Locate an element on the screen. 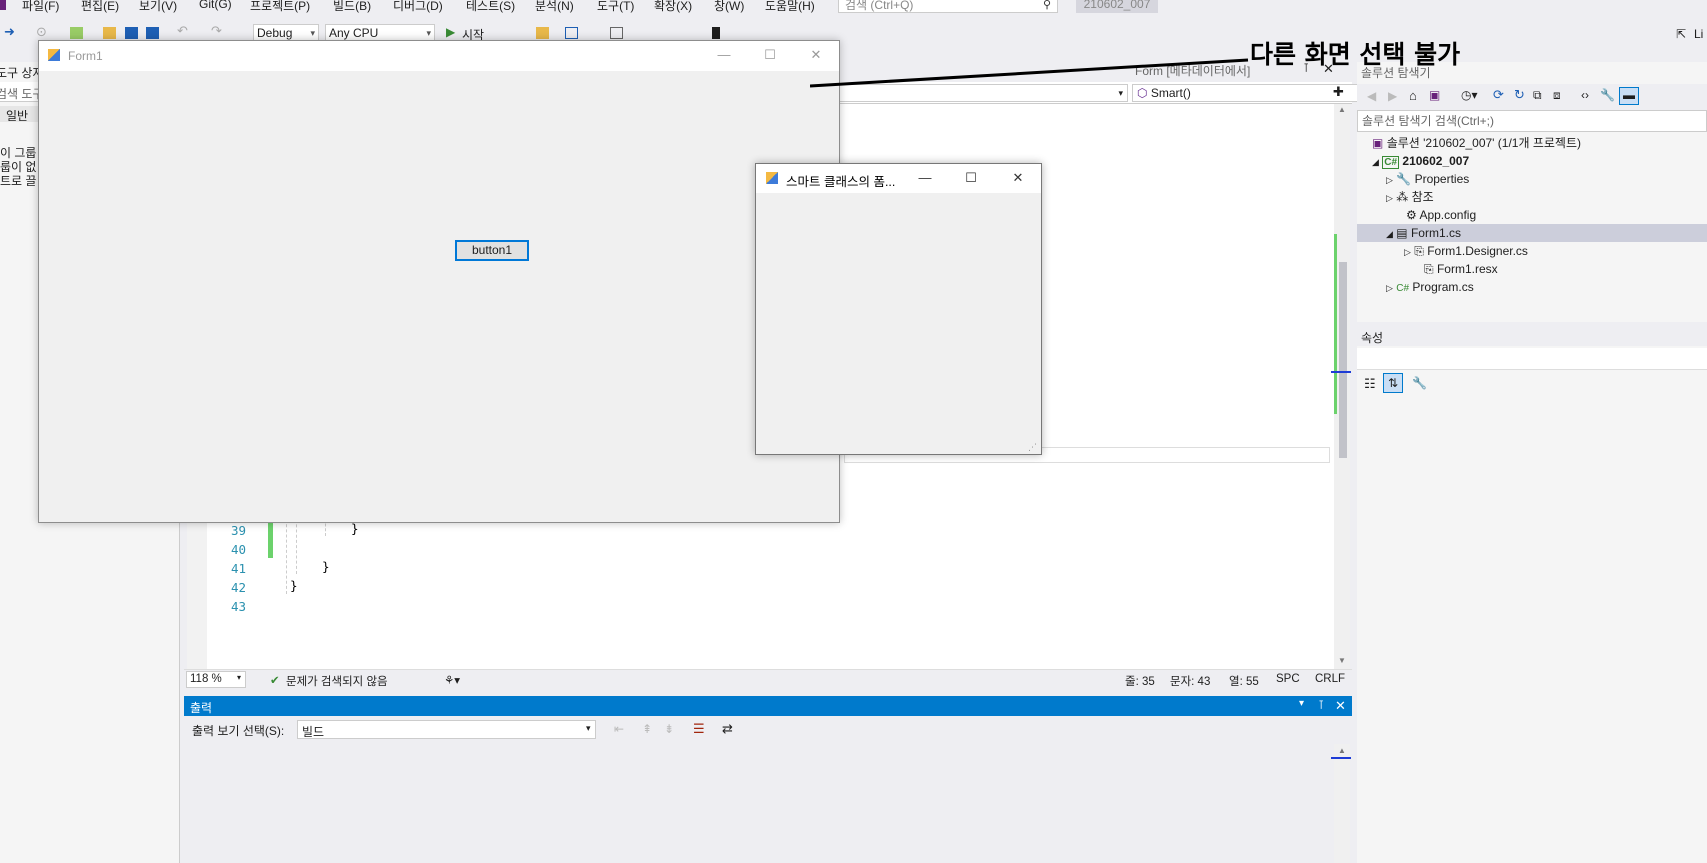 The height and width of the screenshot is (863, 1707). col-indicator: 열: 55 is located at coordinates (1244, 682).